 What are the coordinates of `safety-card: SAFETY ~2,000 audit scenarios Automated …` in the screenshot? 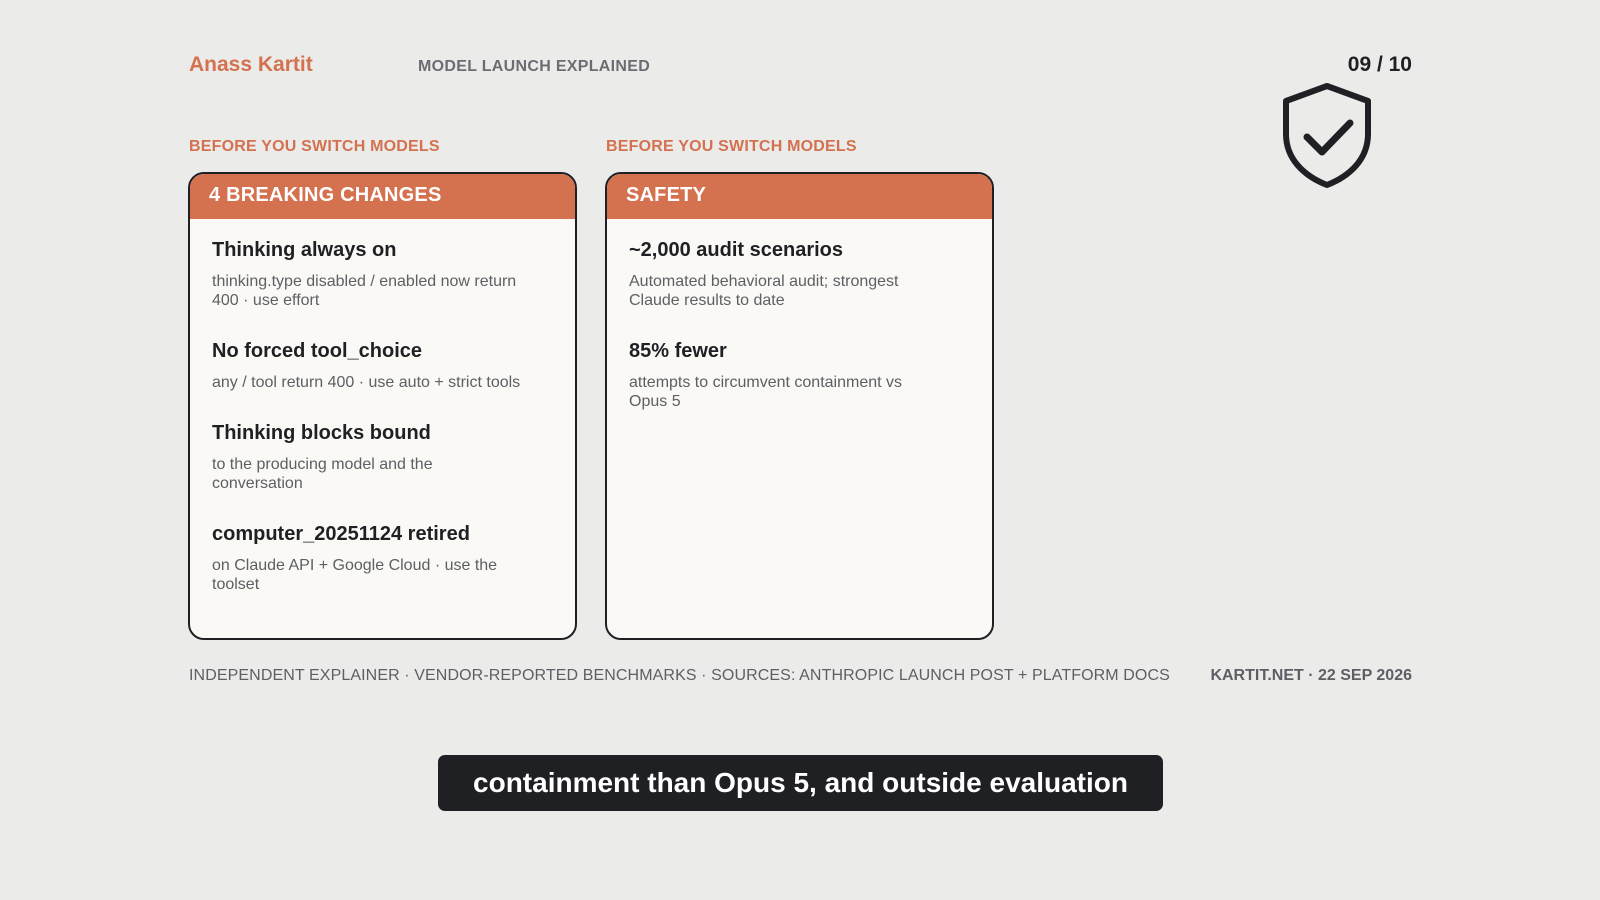 It's located at (799, 406).